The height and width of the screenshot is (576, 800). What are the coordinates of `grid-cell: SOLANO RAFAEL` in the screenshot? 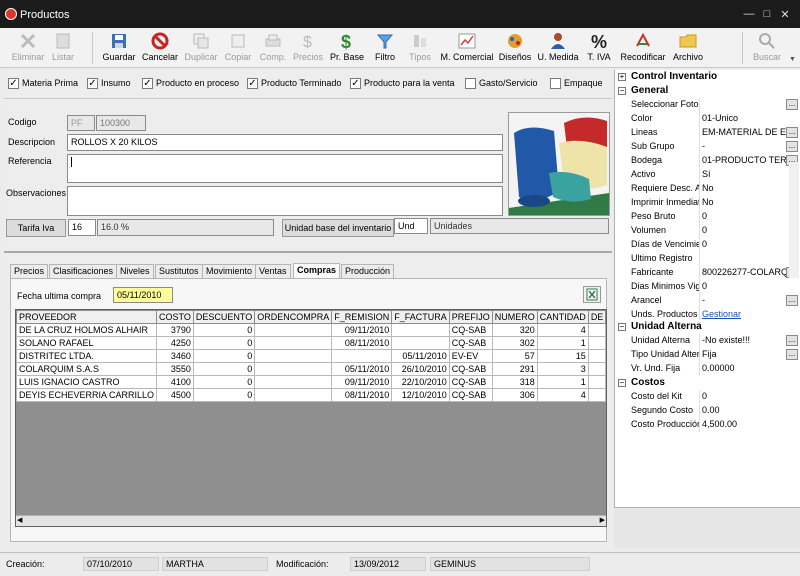 It's located at (87, 343).